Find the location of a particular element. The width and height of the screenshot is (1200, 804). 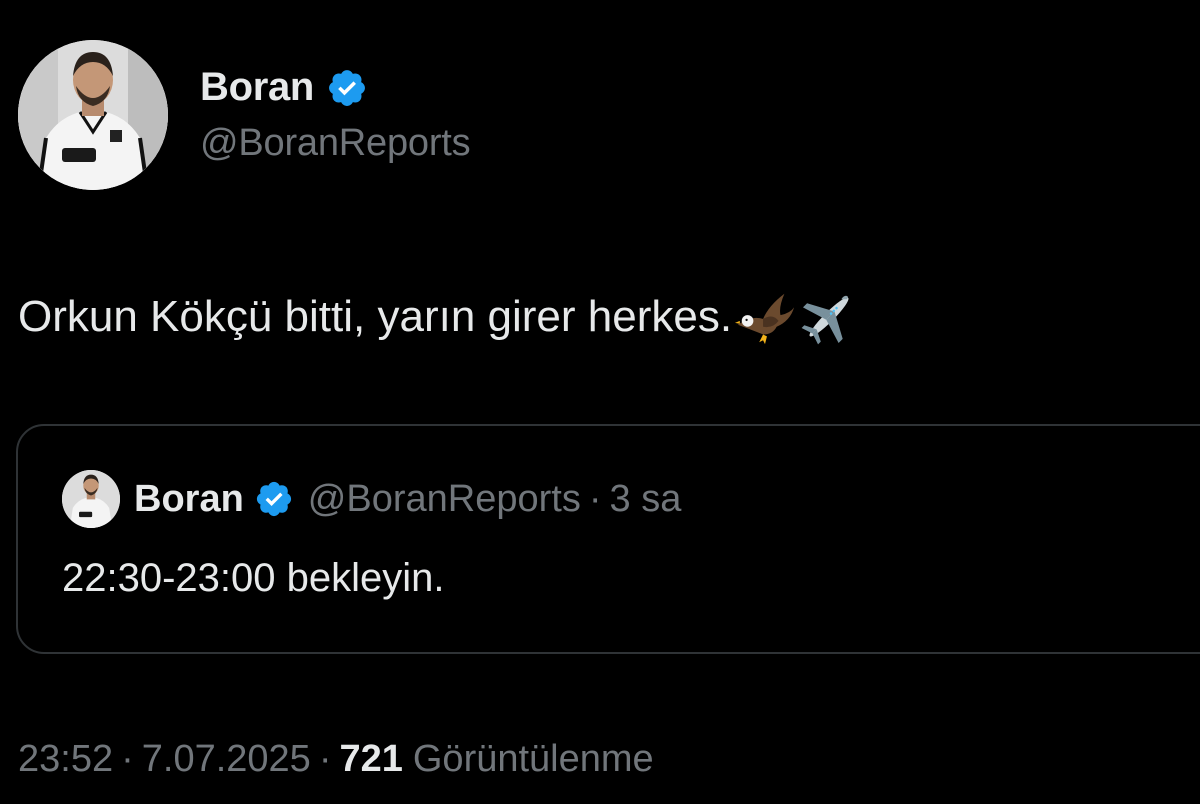

tweet-meta: 23:52 · 7.07.2025 · 721 Görüntülenme is located at coordinates (336, 759).